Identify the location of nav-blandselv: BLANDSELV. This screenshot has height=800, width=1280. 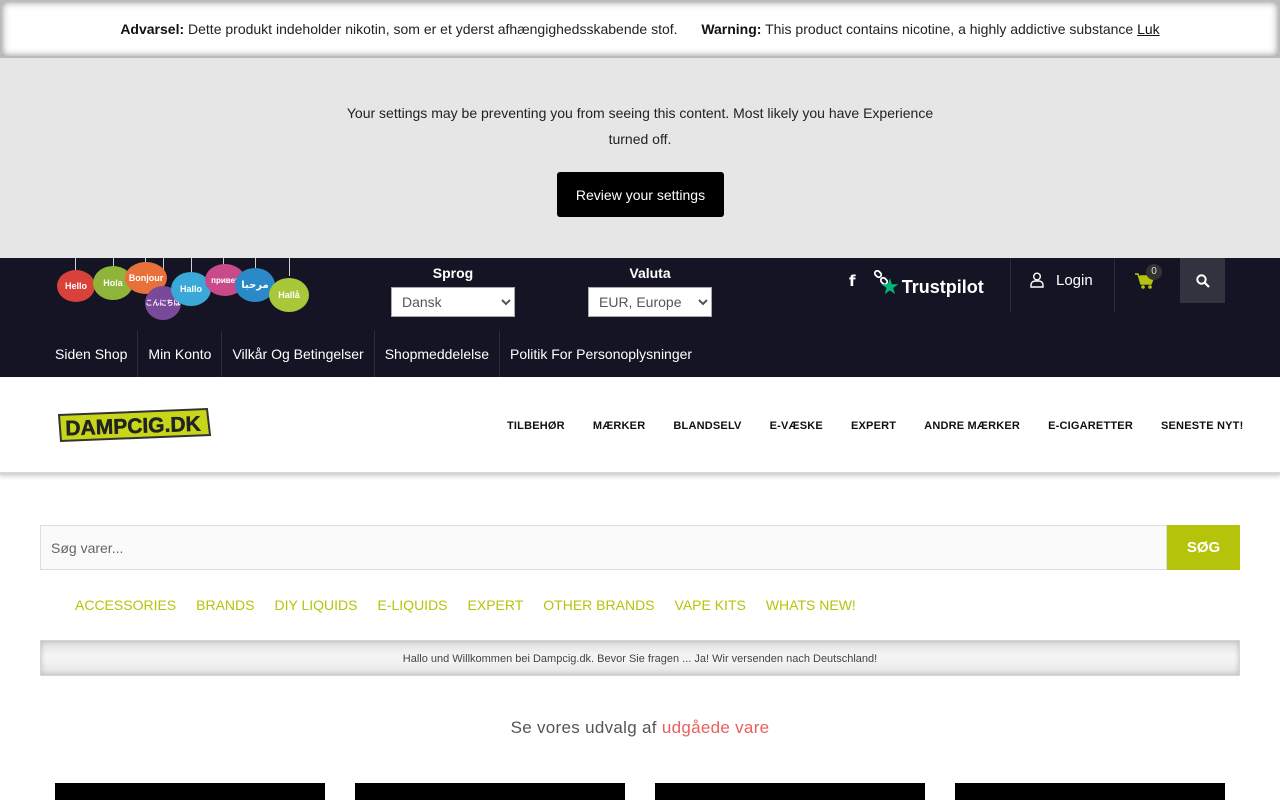
(707, 426).